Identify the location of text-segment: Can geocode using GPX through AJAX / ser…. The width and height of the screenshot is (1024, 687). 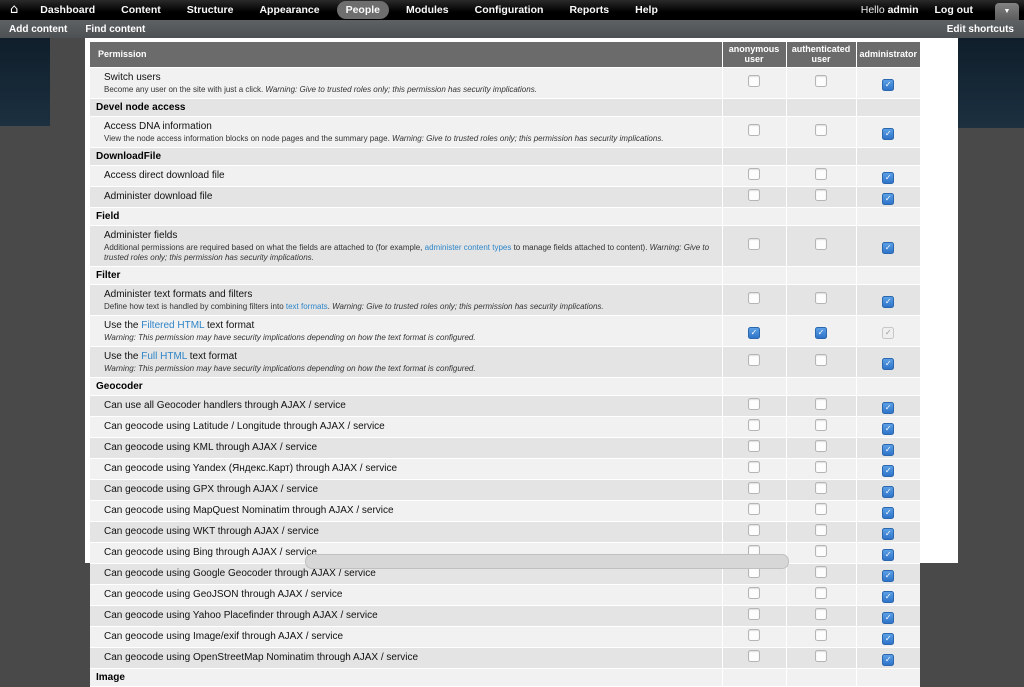
(211, 490).